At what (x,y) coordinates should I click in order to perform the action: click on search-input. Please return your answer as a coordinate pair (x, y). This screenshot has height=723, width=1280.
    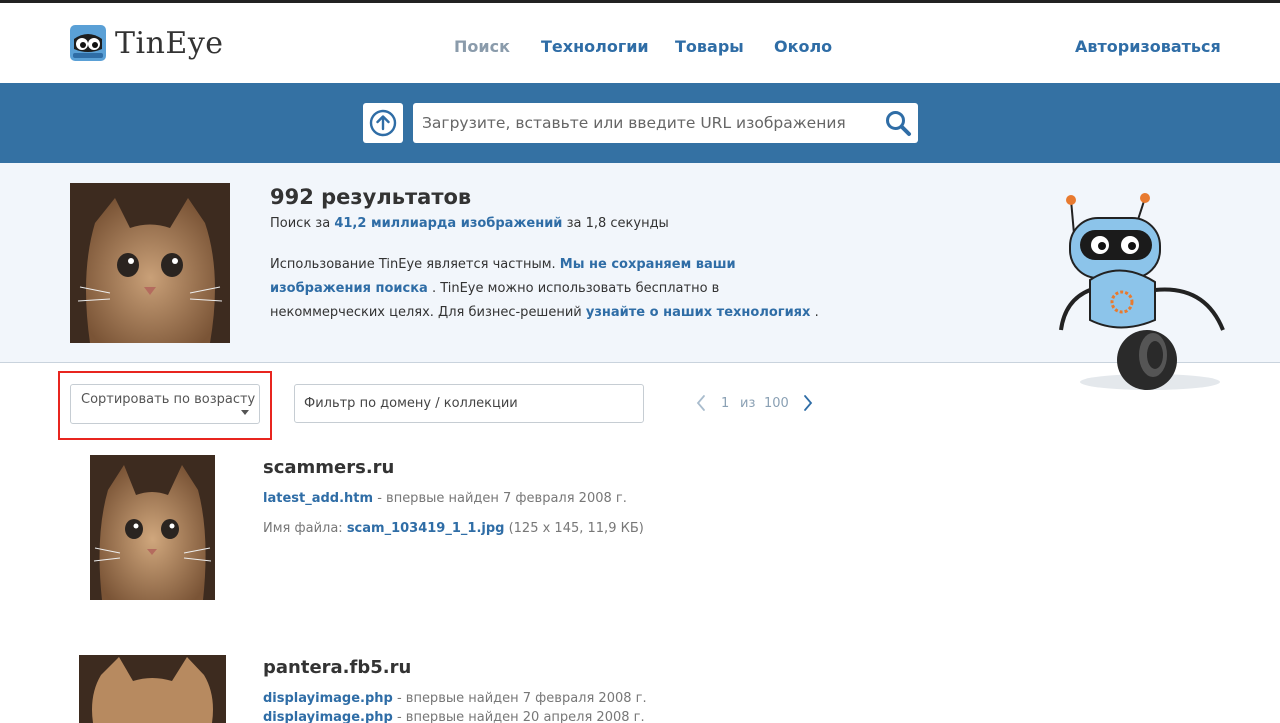
    Looking at the image, I should click on (643, 123).